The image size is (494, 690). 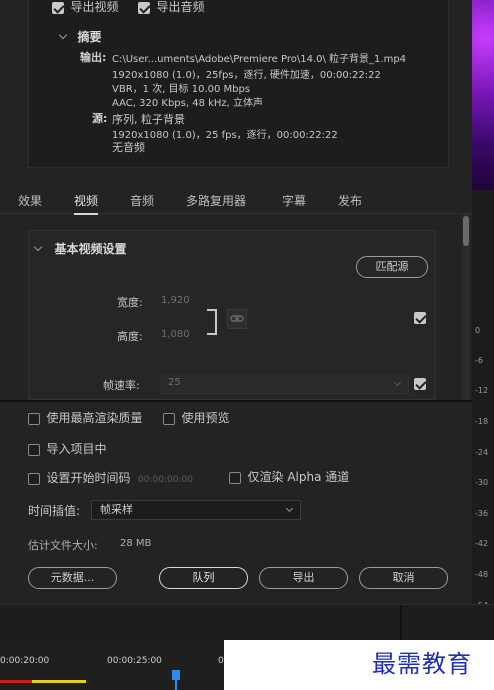 I want to click on width-value: 1,920, so click(x=175, y=300).